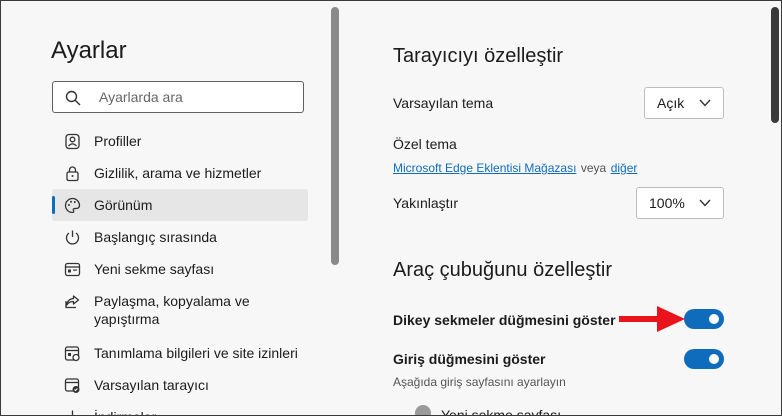 This screenshot has width=782, height=416. I want to click on sidebar-item-privacy: Gizlilik, arama ve hizmetler, so click(180, 173).